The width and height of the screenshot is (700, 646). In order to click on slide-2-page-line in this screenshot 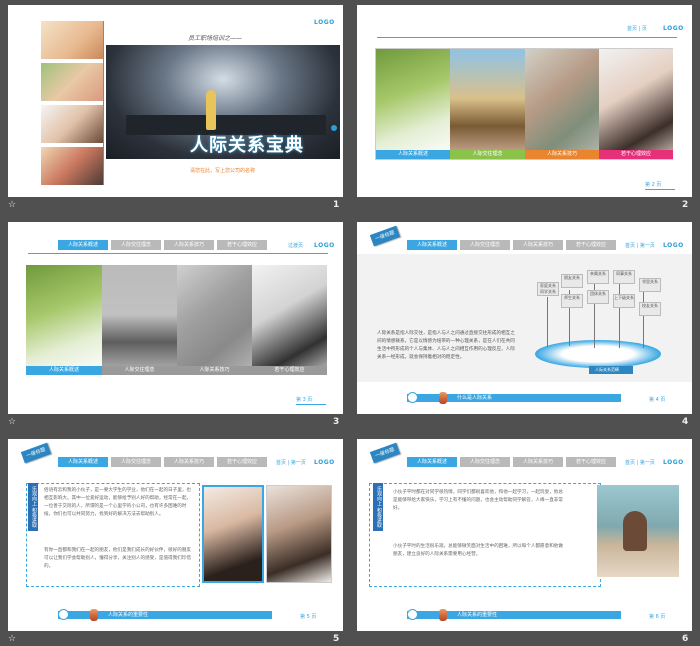, I will do `click(660, 189)`.